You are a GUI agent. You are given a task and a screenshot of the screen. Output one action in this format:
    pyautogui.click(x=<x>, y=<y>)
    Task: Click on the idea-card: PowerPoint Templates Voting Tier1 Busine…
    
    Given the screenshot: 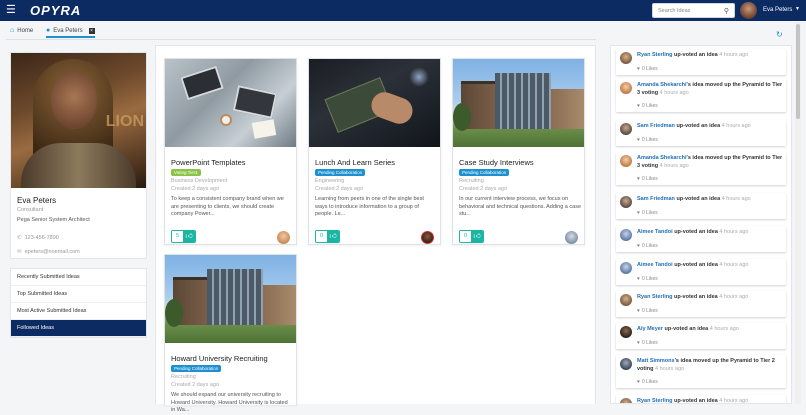 What is the action you would take?
    pyautogui.click(x=230, y=151)
    